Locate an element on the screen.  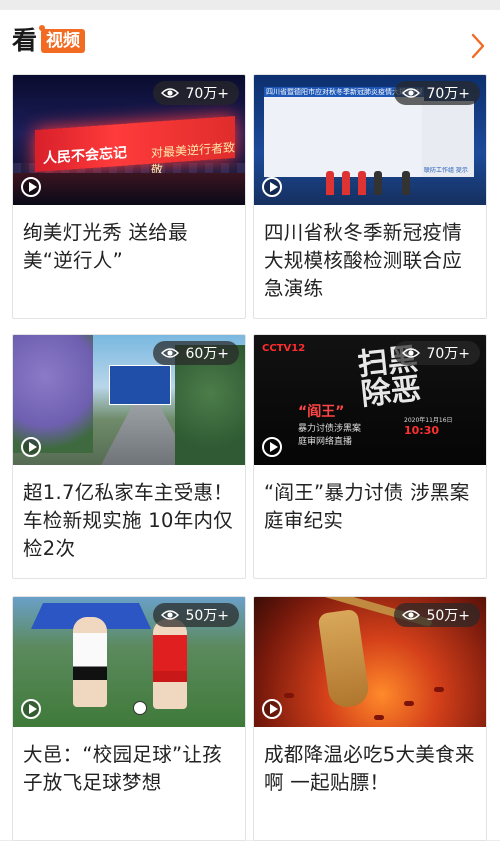
chevron-right-icon is located at coordinates (478, 46).